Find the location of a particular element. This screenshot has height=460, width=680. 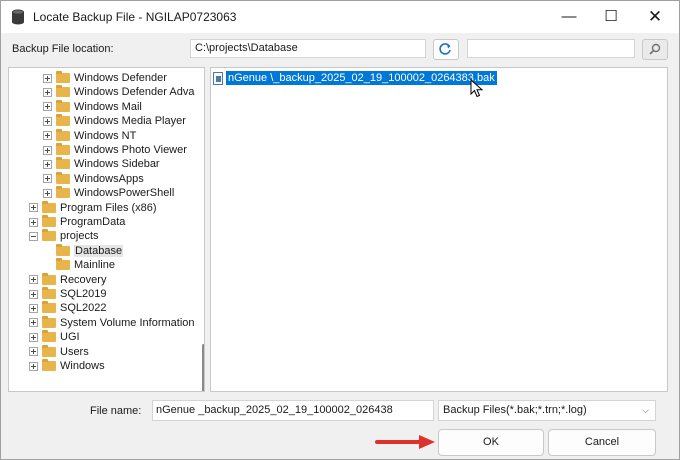

tree-item-label: SQL2019 is located at coordinates (83, 294).